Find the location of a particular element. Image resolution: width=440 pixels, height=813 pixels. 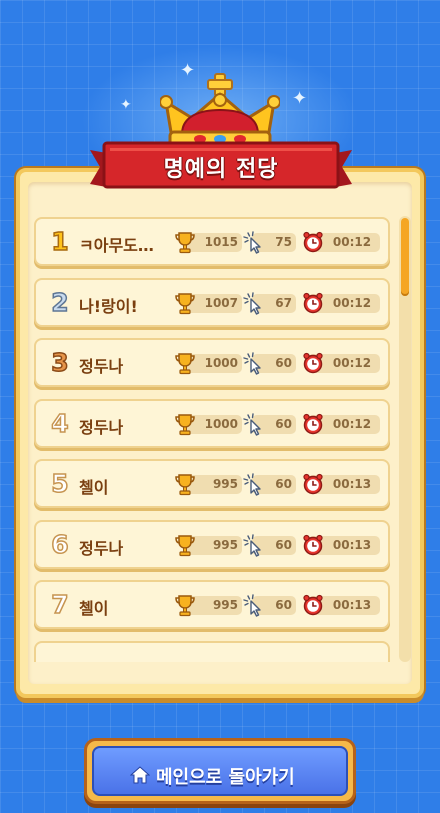

back-to-main-button-face: 메인으로 돌아가기 is located at coordinates (220, 771).